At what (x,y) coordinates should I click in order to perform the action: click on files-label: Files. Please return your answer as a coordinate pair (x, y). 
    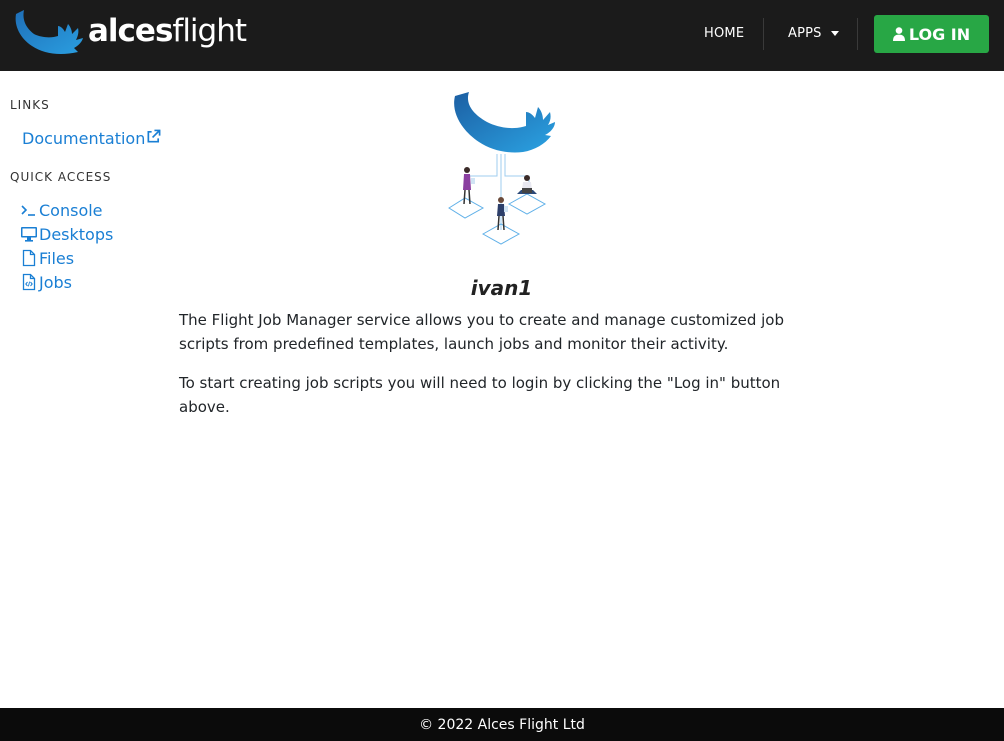
    Looking at the image, I should click on (57, 258).